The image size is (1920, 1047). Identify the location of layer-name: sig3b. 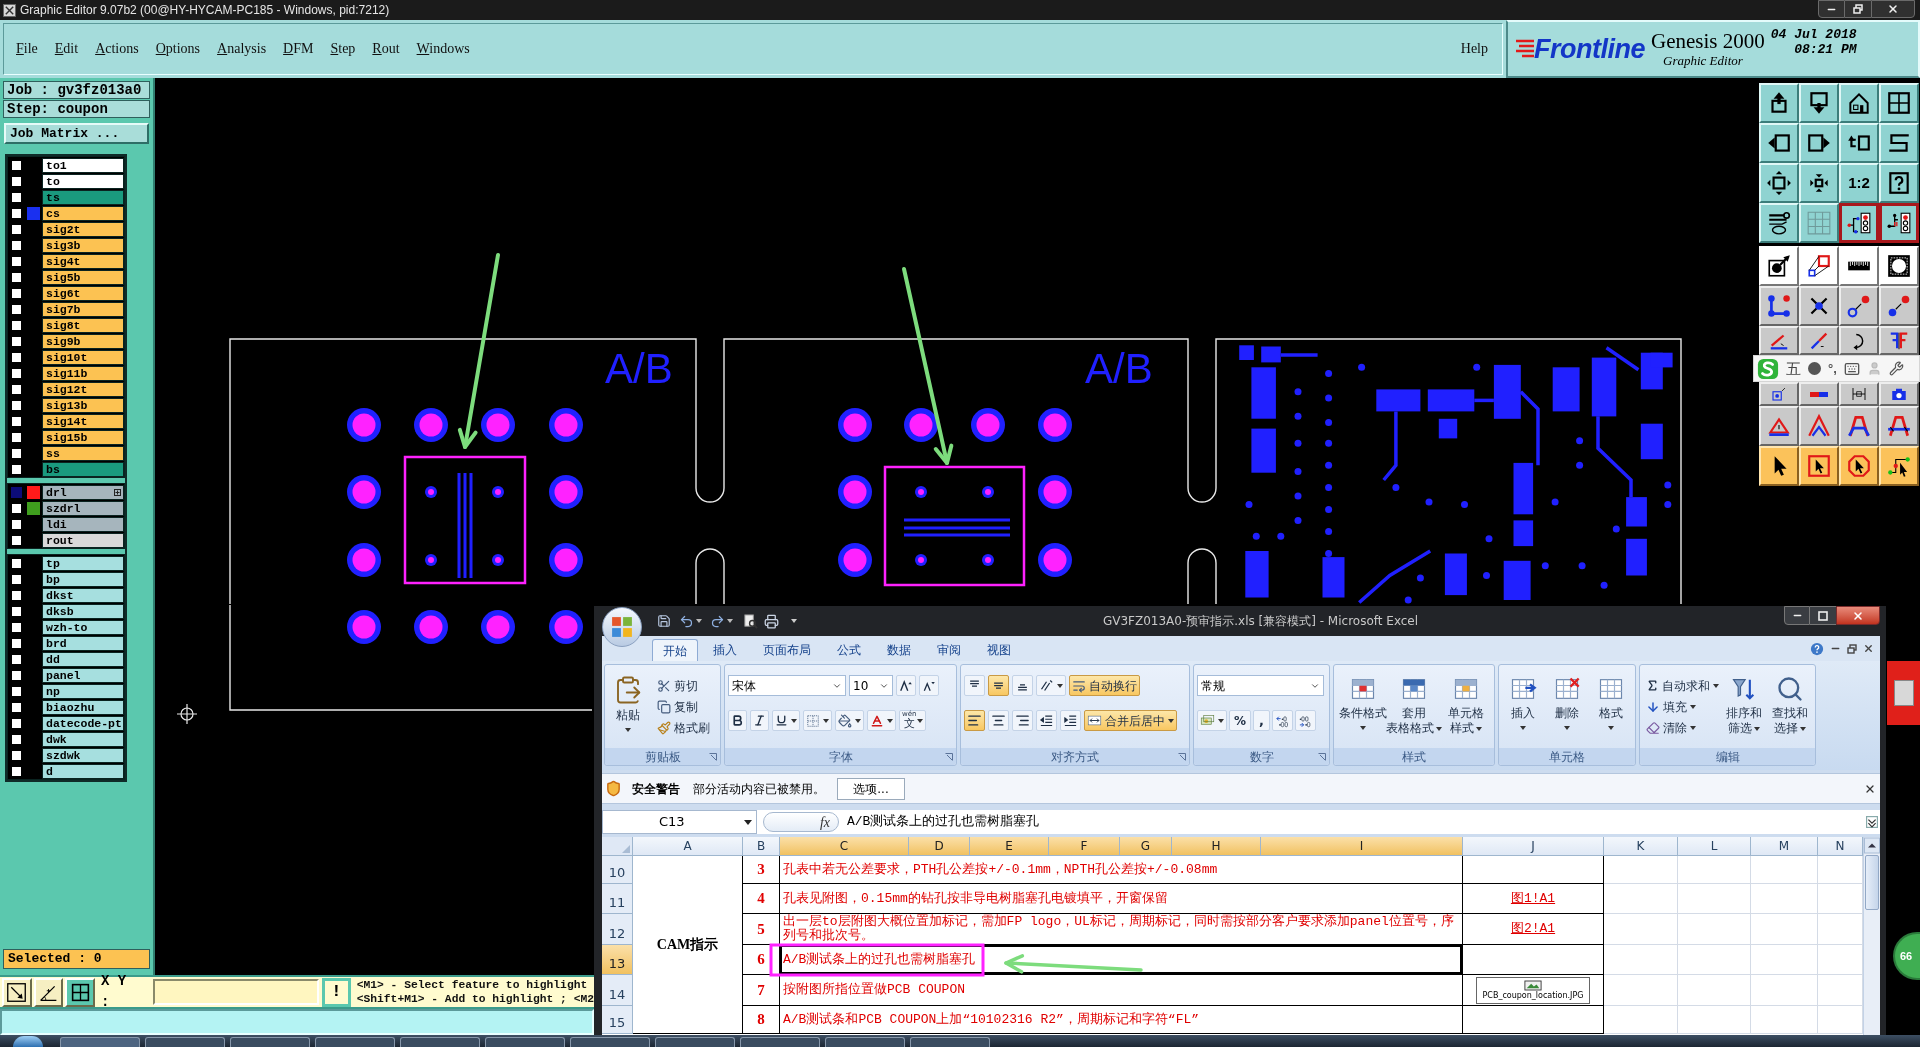
(83, 245).